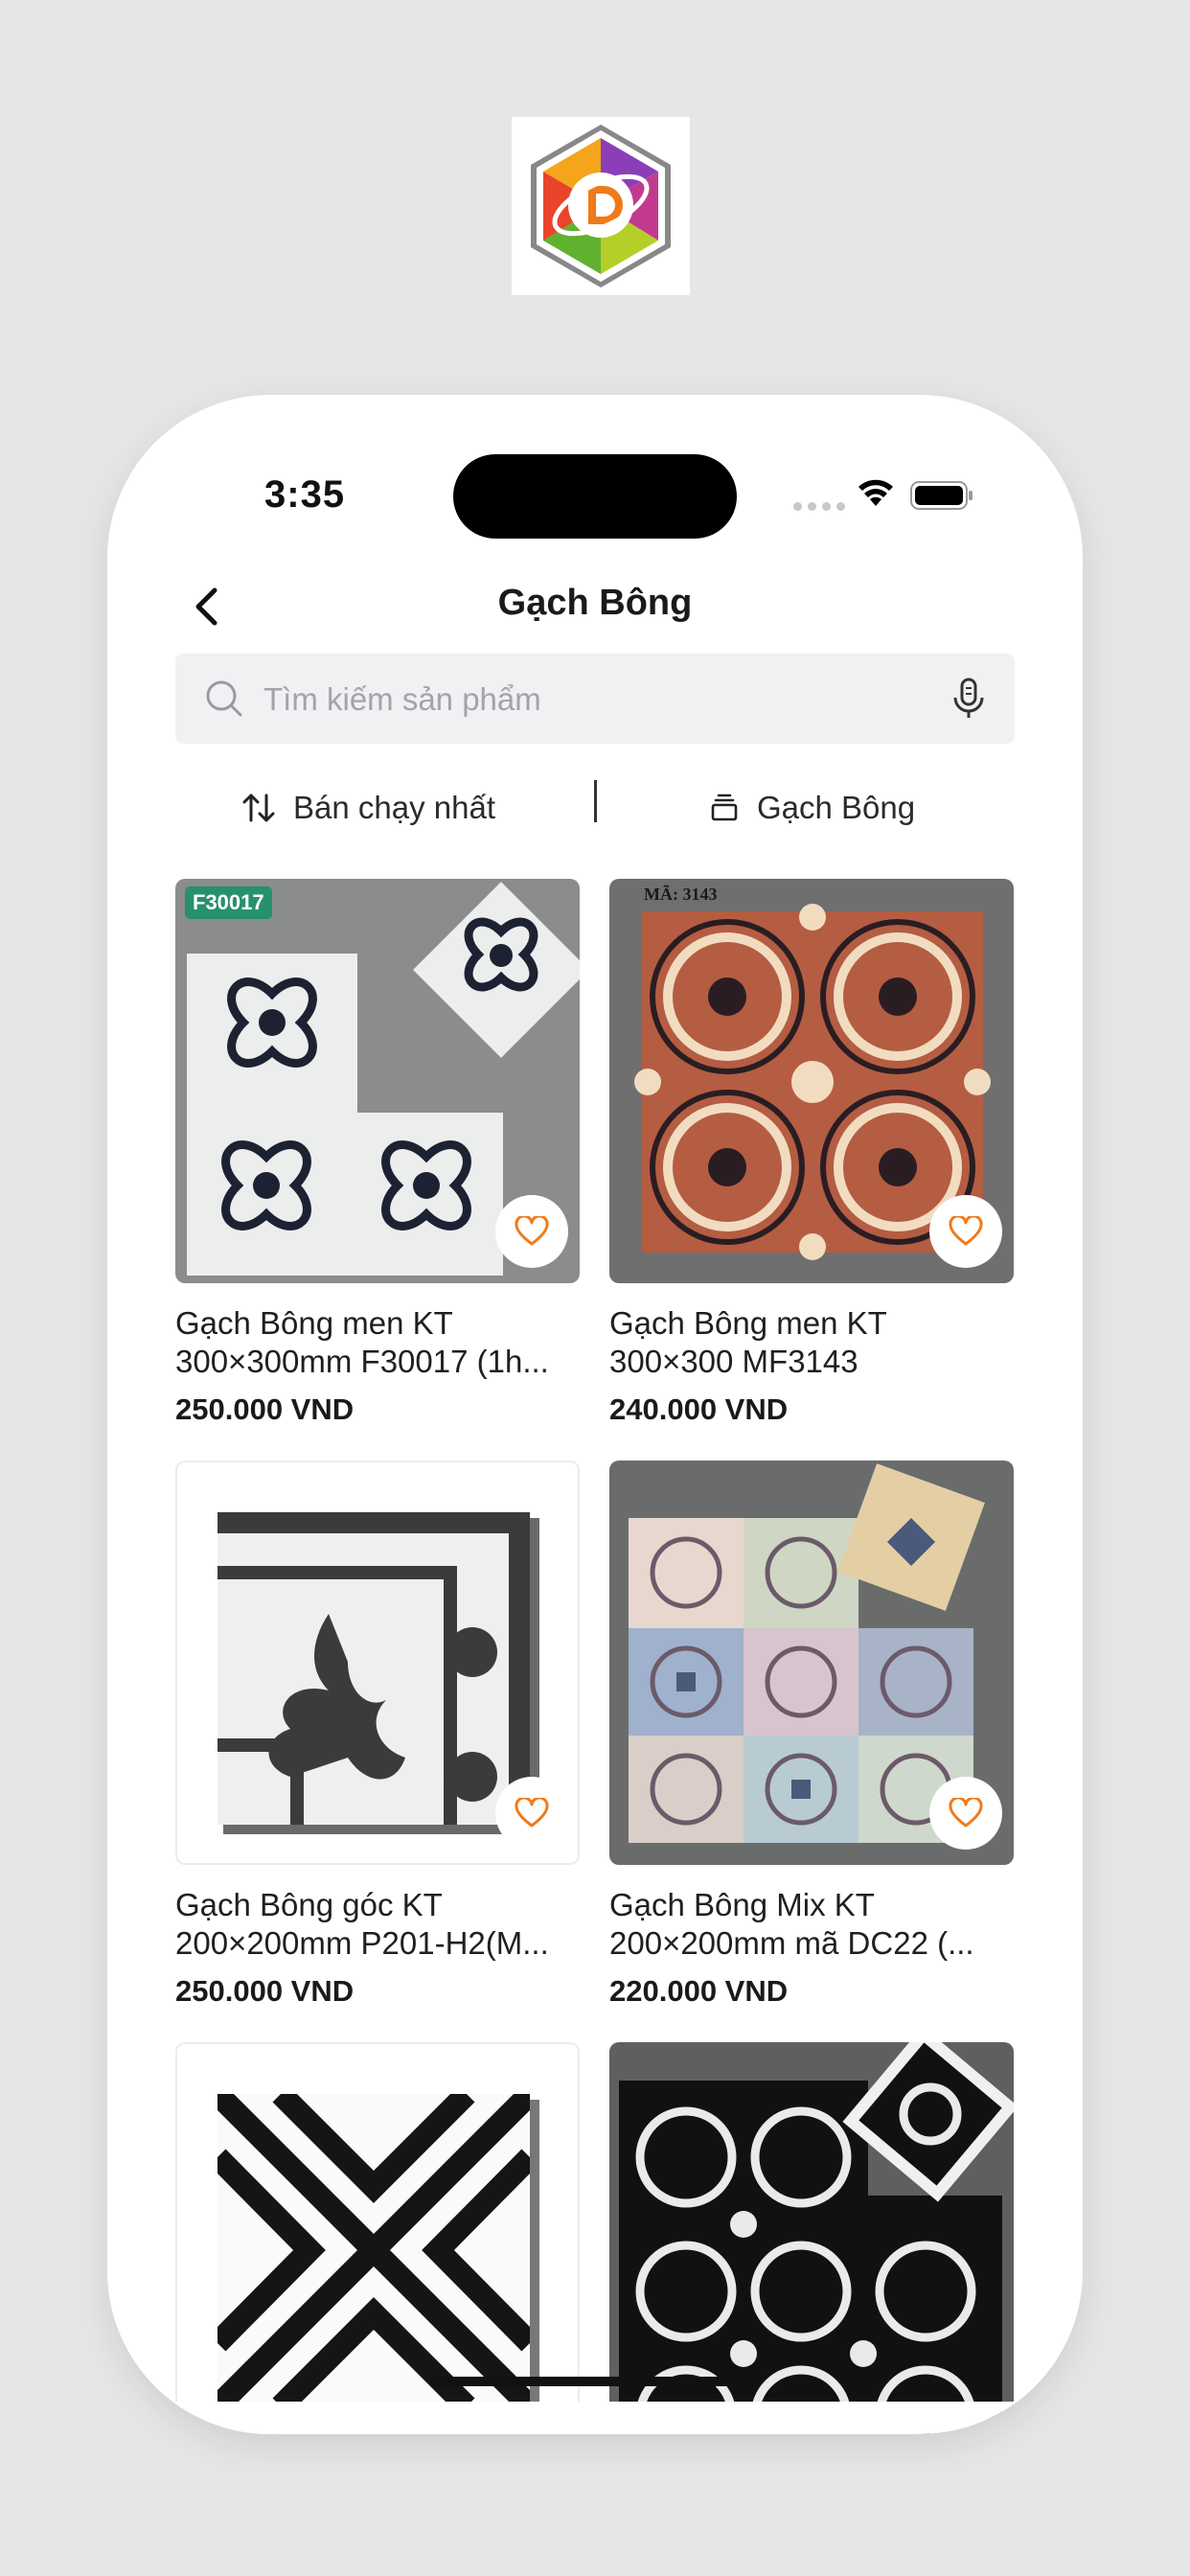 Image resolution: width=1190 pixels, height=2576 pixels. Describe the element at coordinates (968, 699) in the screenshot. I see `microphone-icon` at that location.